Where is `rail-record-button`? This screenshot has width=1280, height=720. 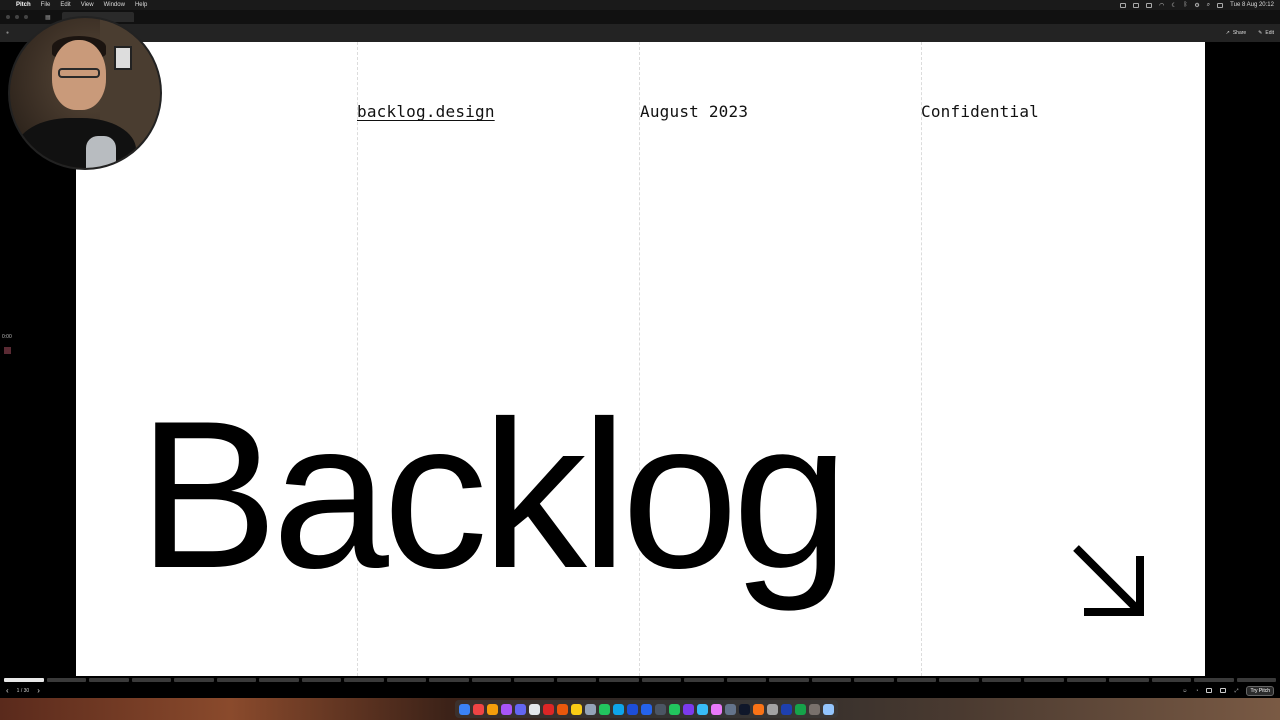
rail-record-button is located at coordinates (7, 350).